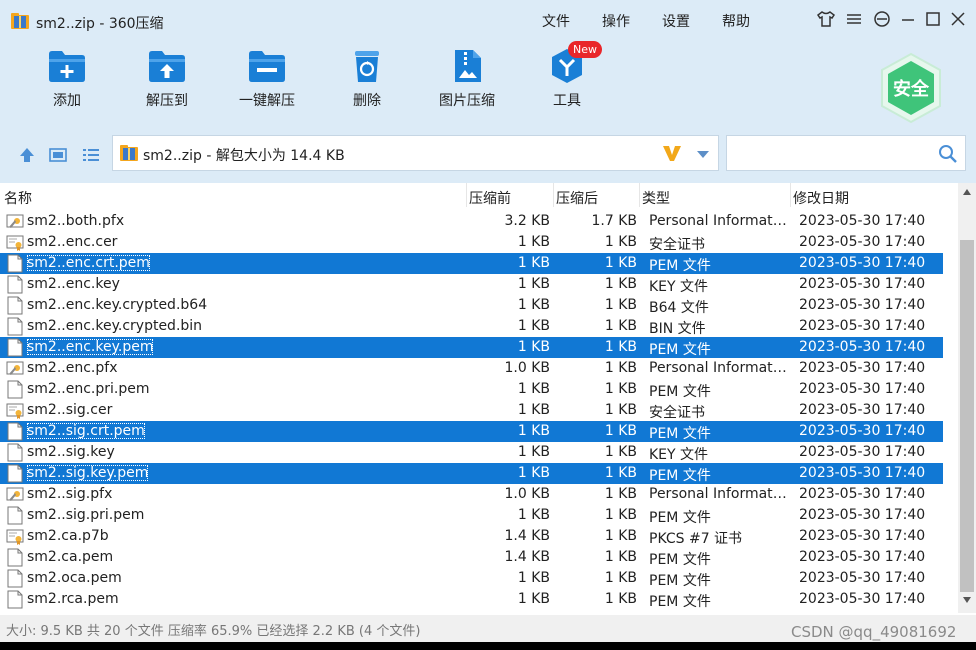 The width and height of the screenshot is (976, 650). Describe the element at coordinates (527, 557) in the screenshot. I see `file-size-before: 1.4 KB` at that location.